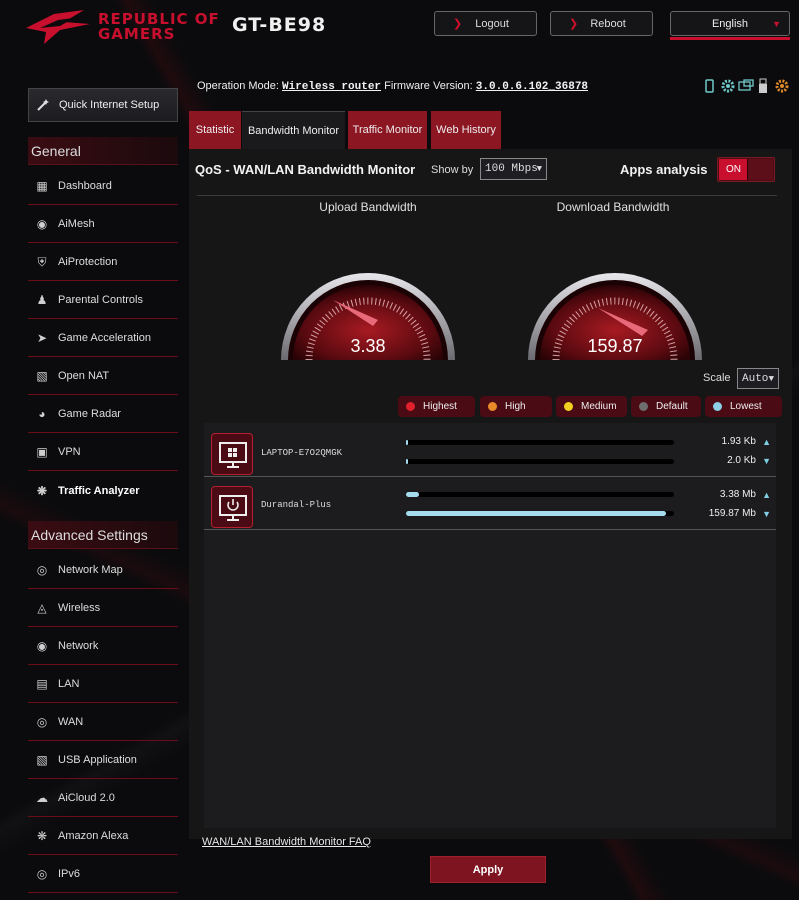 This screenshot has height=900, width=799. Describe the element at coordinates (42, 760) in the screenshot. I see `usb-icon: ▧` at that location.